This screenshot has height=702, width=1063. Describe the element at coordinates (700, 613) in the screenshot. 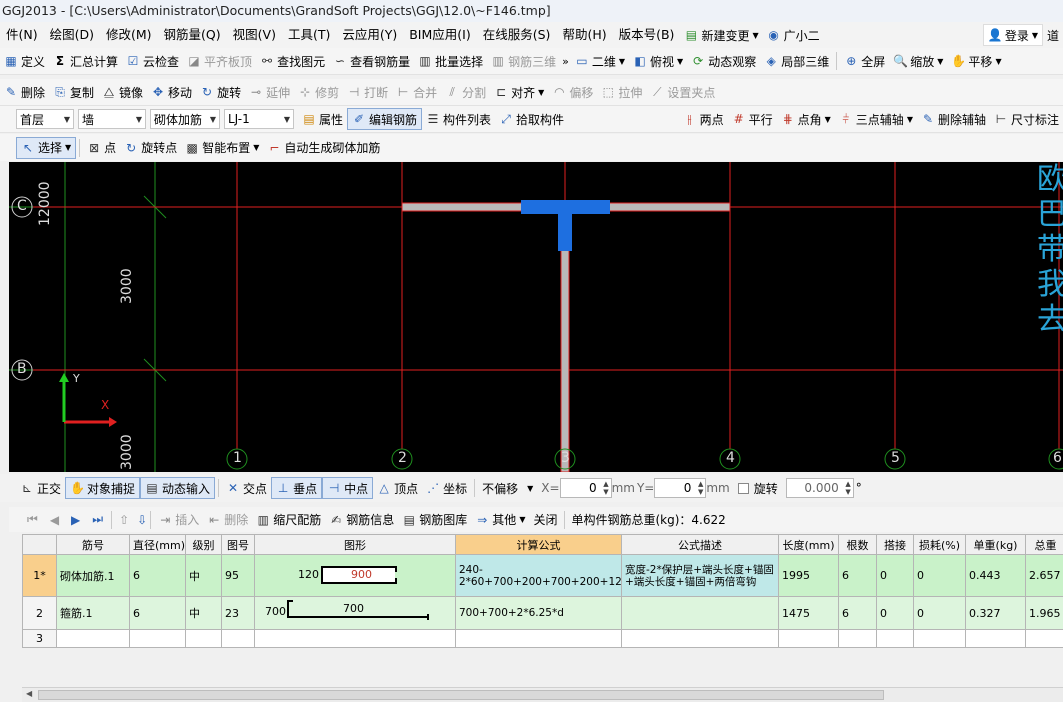

I see `cell-description` at that location.